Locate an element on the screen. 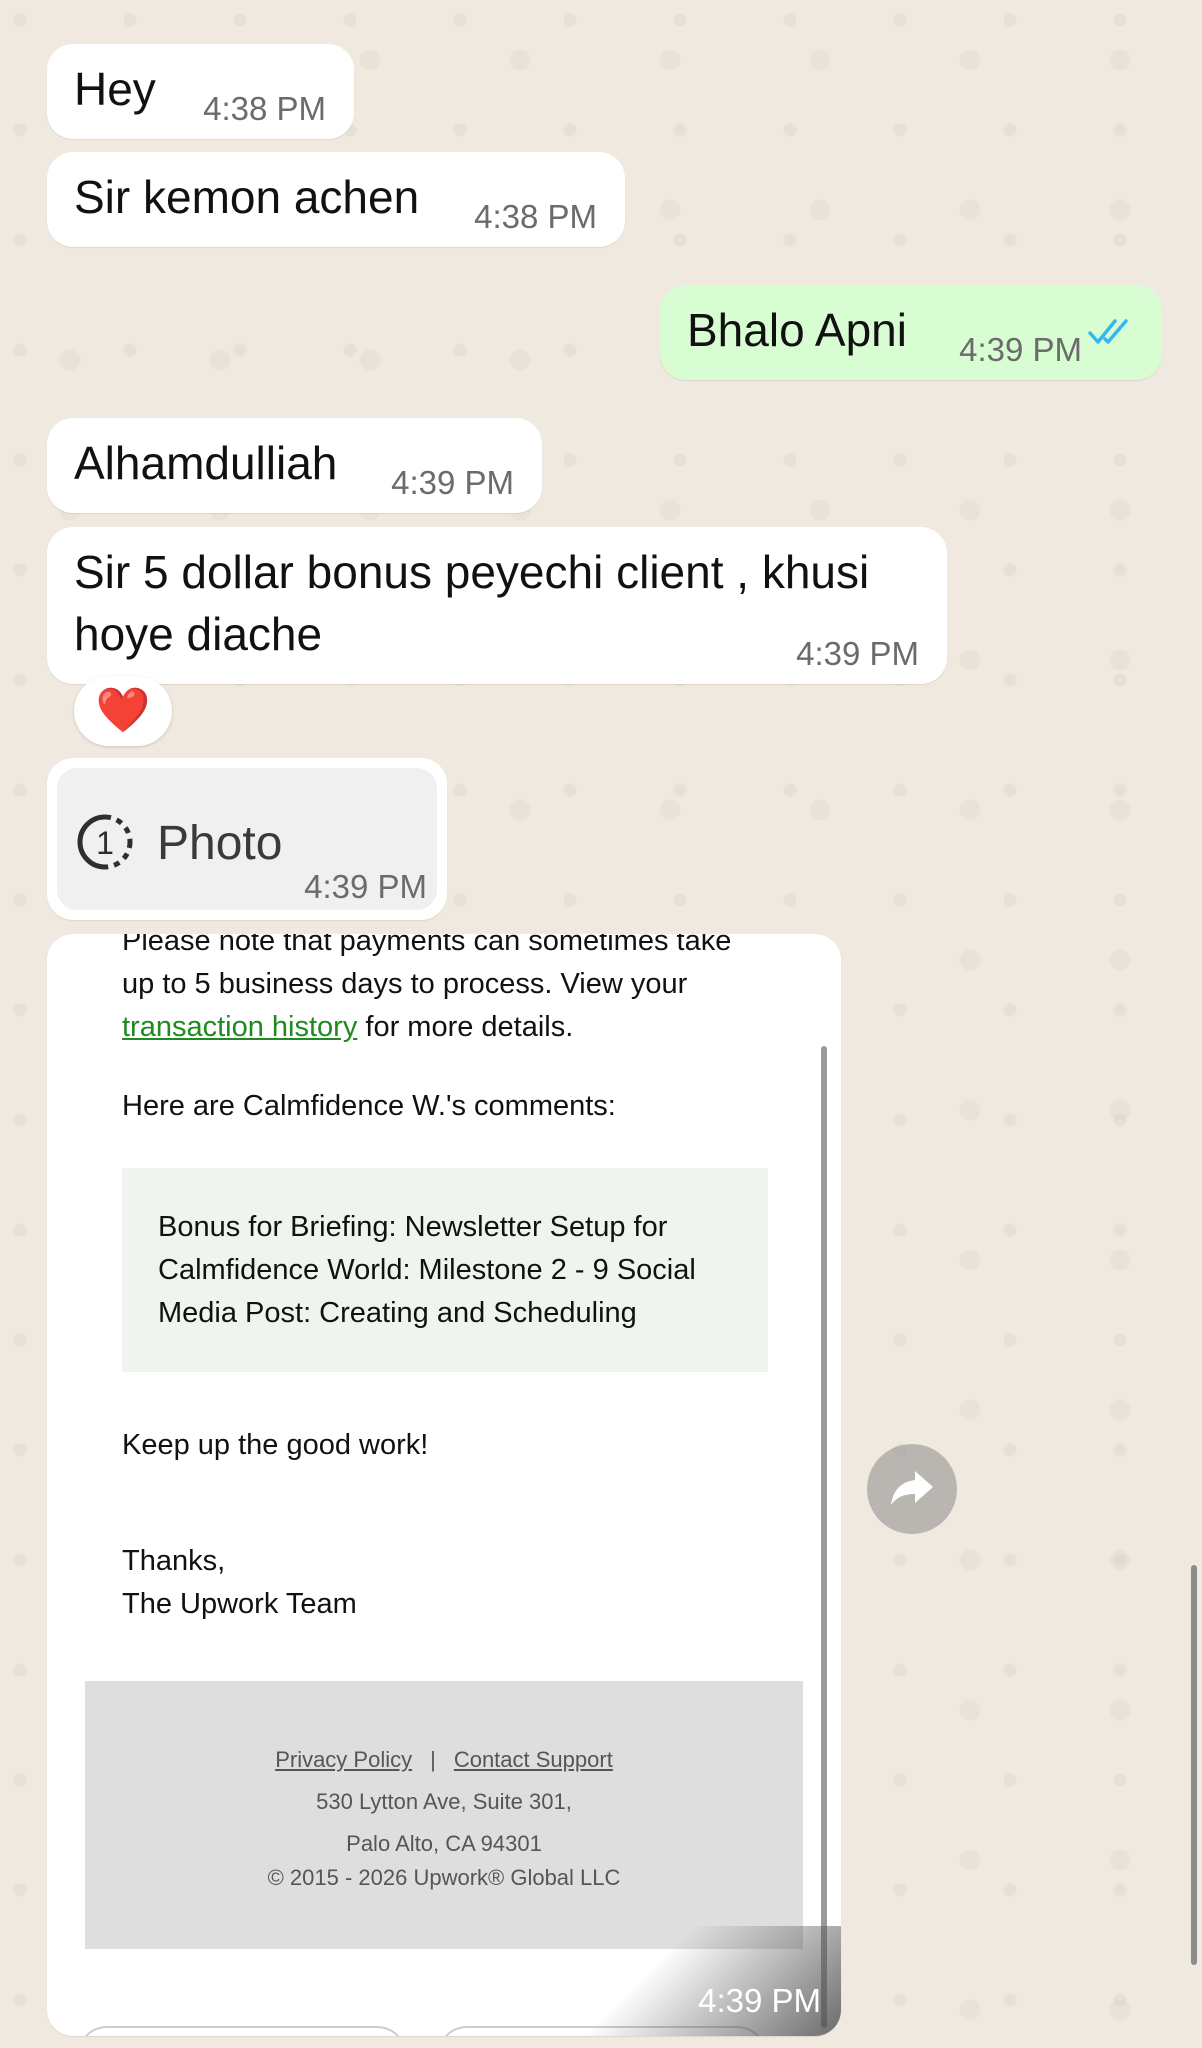 This screenshot has width=1202, height=2048. view-once-icon: 1 is located at coordinates (105, 844).